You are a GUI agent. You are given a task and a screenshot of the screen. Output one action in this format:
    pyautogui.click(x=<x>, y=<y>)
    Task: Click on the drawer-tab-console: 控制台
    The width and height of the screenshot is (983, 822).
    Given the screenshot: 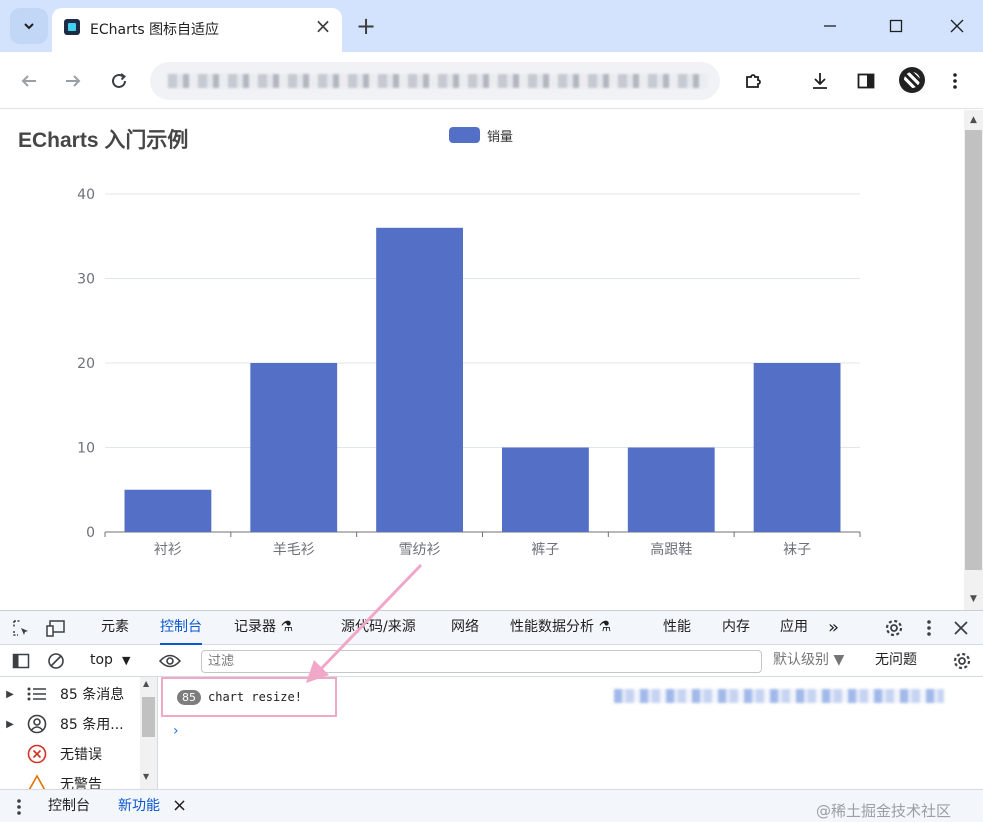 What is the action you would take?
    pyautogui.click(x=69, y=806)
    